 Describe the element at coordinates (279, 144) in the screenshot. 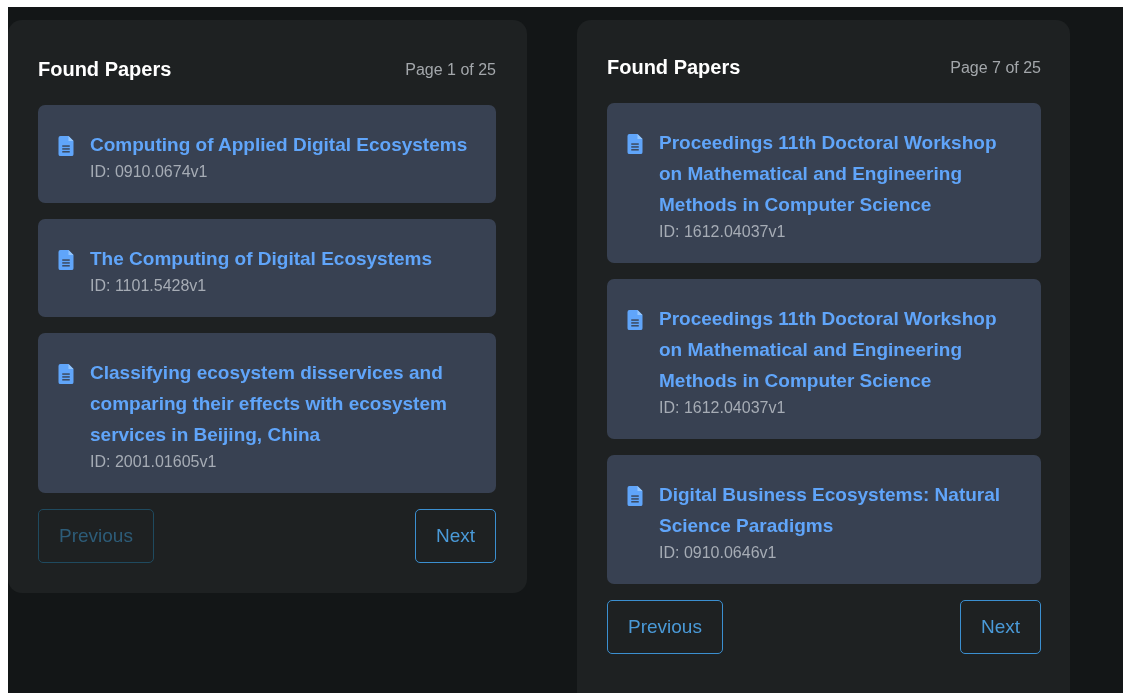

I see `paper-title-link: Computing of Applied Digital Ecosystems` at that location.